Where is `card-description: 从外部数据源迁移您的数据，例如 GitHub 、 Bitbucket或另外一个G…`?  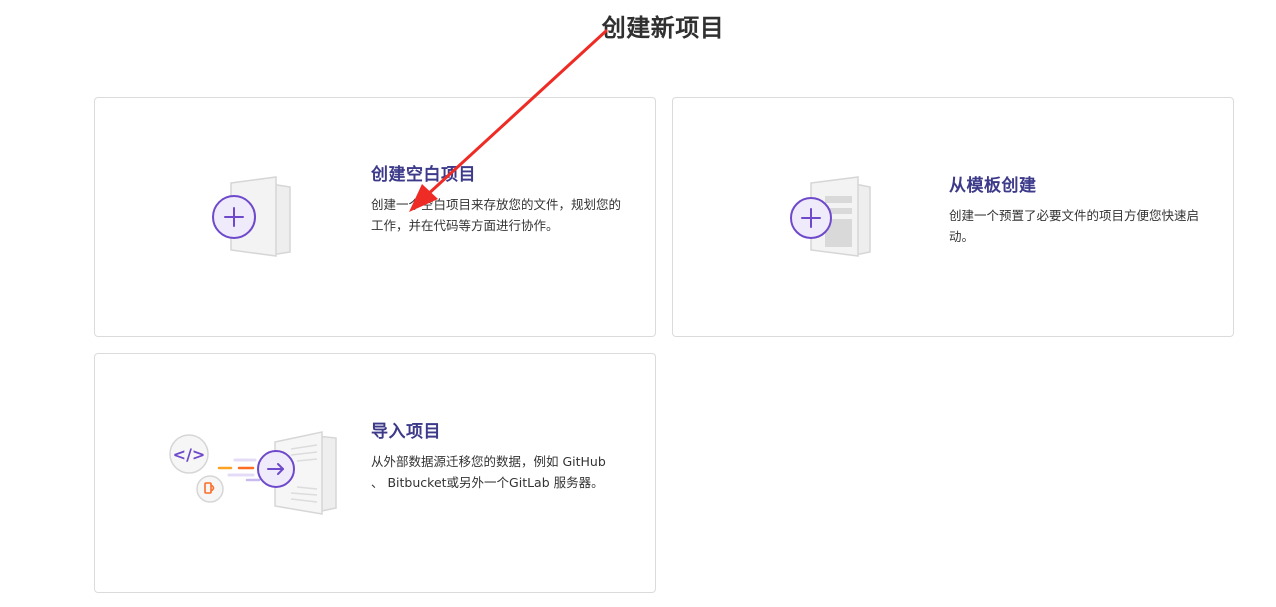
card-description: 从外部数据源迁移您的数据，例如 GitHub 、 Bitbucket或另外一个G… is located at coordinates (488, 472).